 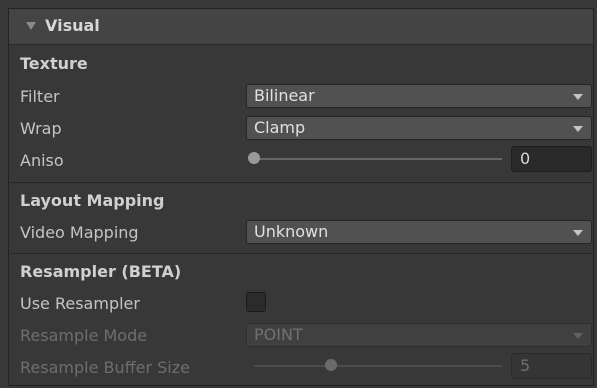 I want to click on wrap-label: Wrap, so click(x=41, y=128).